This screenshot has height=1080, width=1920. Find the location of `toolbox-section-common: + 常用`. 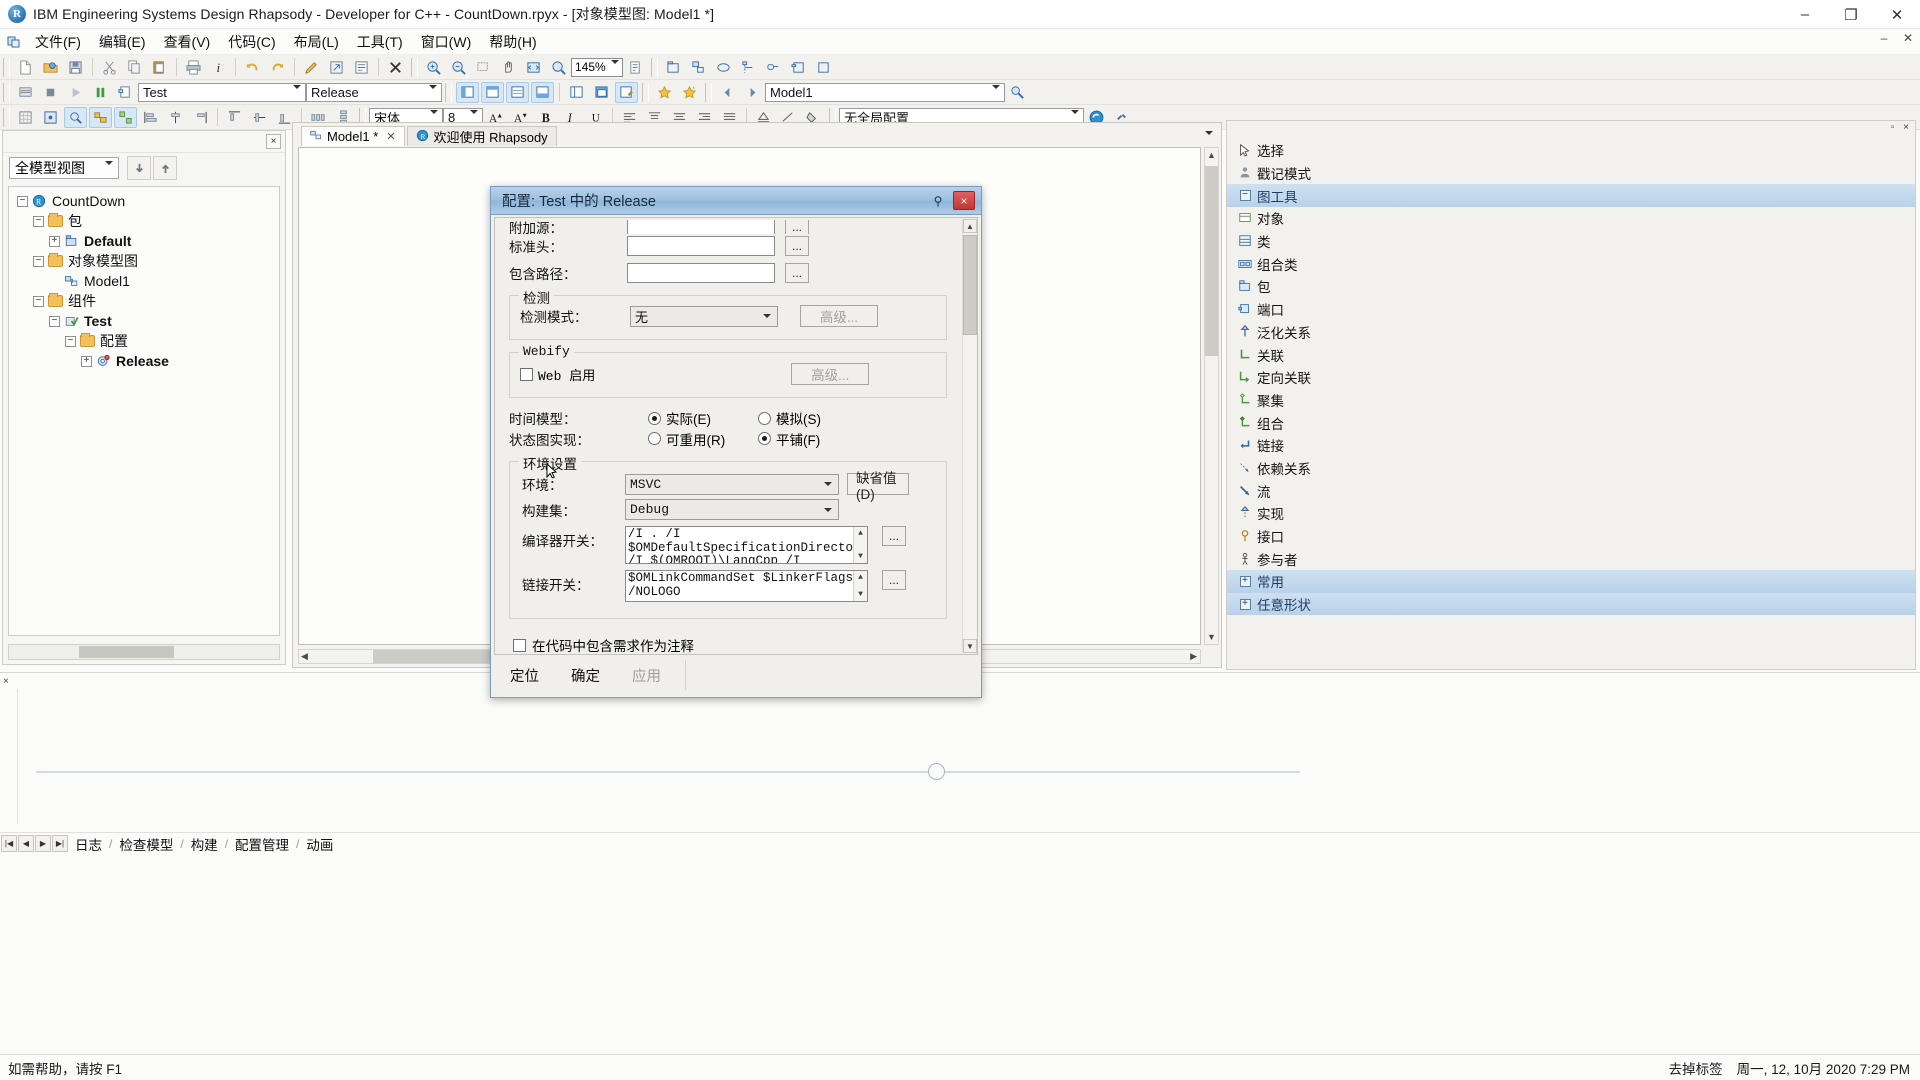

toolbox-section-common: + 常用 is located at coordinates (1571, 581).